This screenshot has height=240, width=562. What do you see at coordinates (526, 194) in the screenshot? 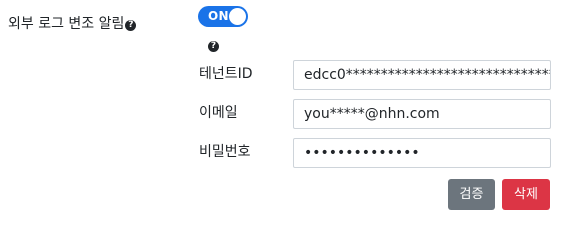
I see `delete-button: 삭제` at bounding box center [526, 194].